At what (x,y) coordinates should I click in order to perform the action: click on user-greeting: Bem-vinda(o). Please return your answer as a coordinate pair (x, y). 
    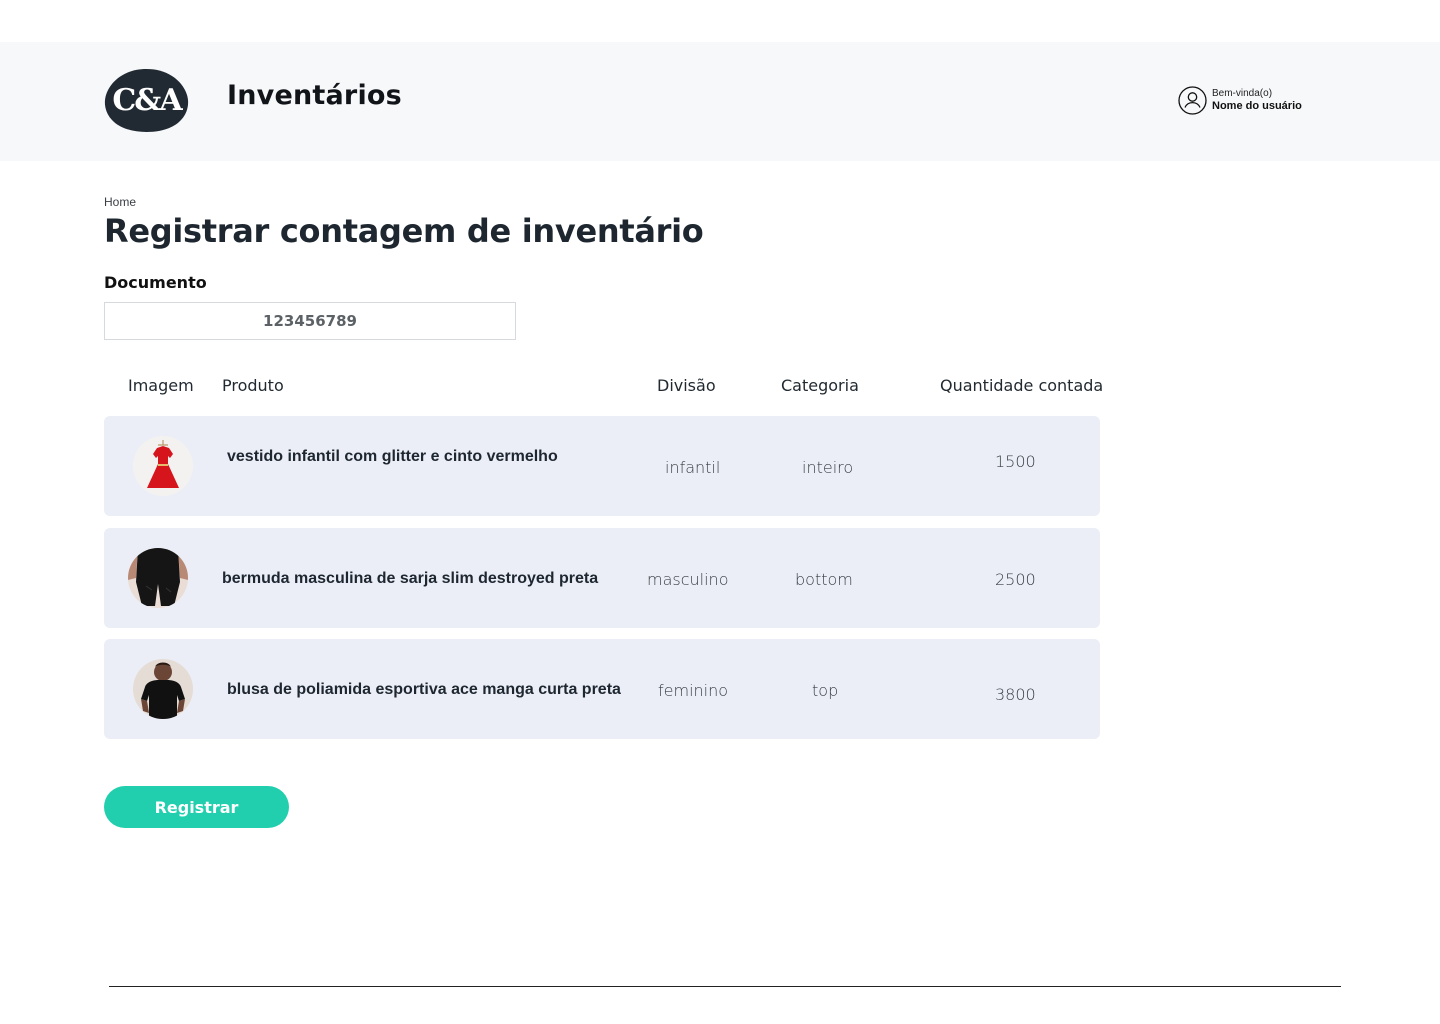
    Looking at the image, I should click on (1242, 93).